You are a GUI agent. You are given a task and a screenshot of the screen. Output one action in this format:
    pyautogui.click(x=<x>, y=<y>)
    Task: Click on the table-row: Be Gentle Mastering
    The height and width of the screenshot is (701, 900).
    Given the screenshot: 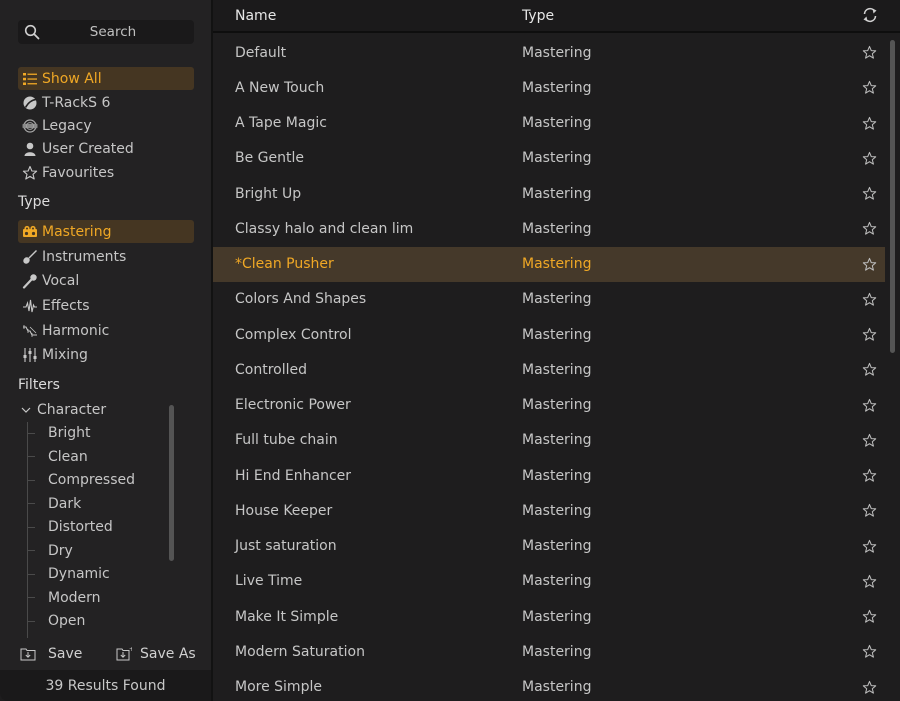 What is the action you would take?
    pyautogui.click(x=549, y=158)
    